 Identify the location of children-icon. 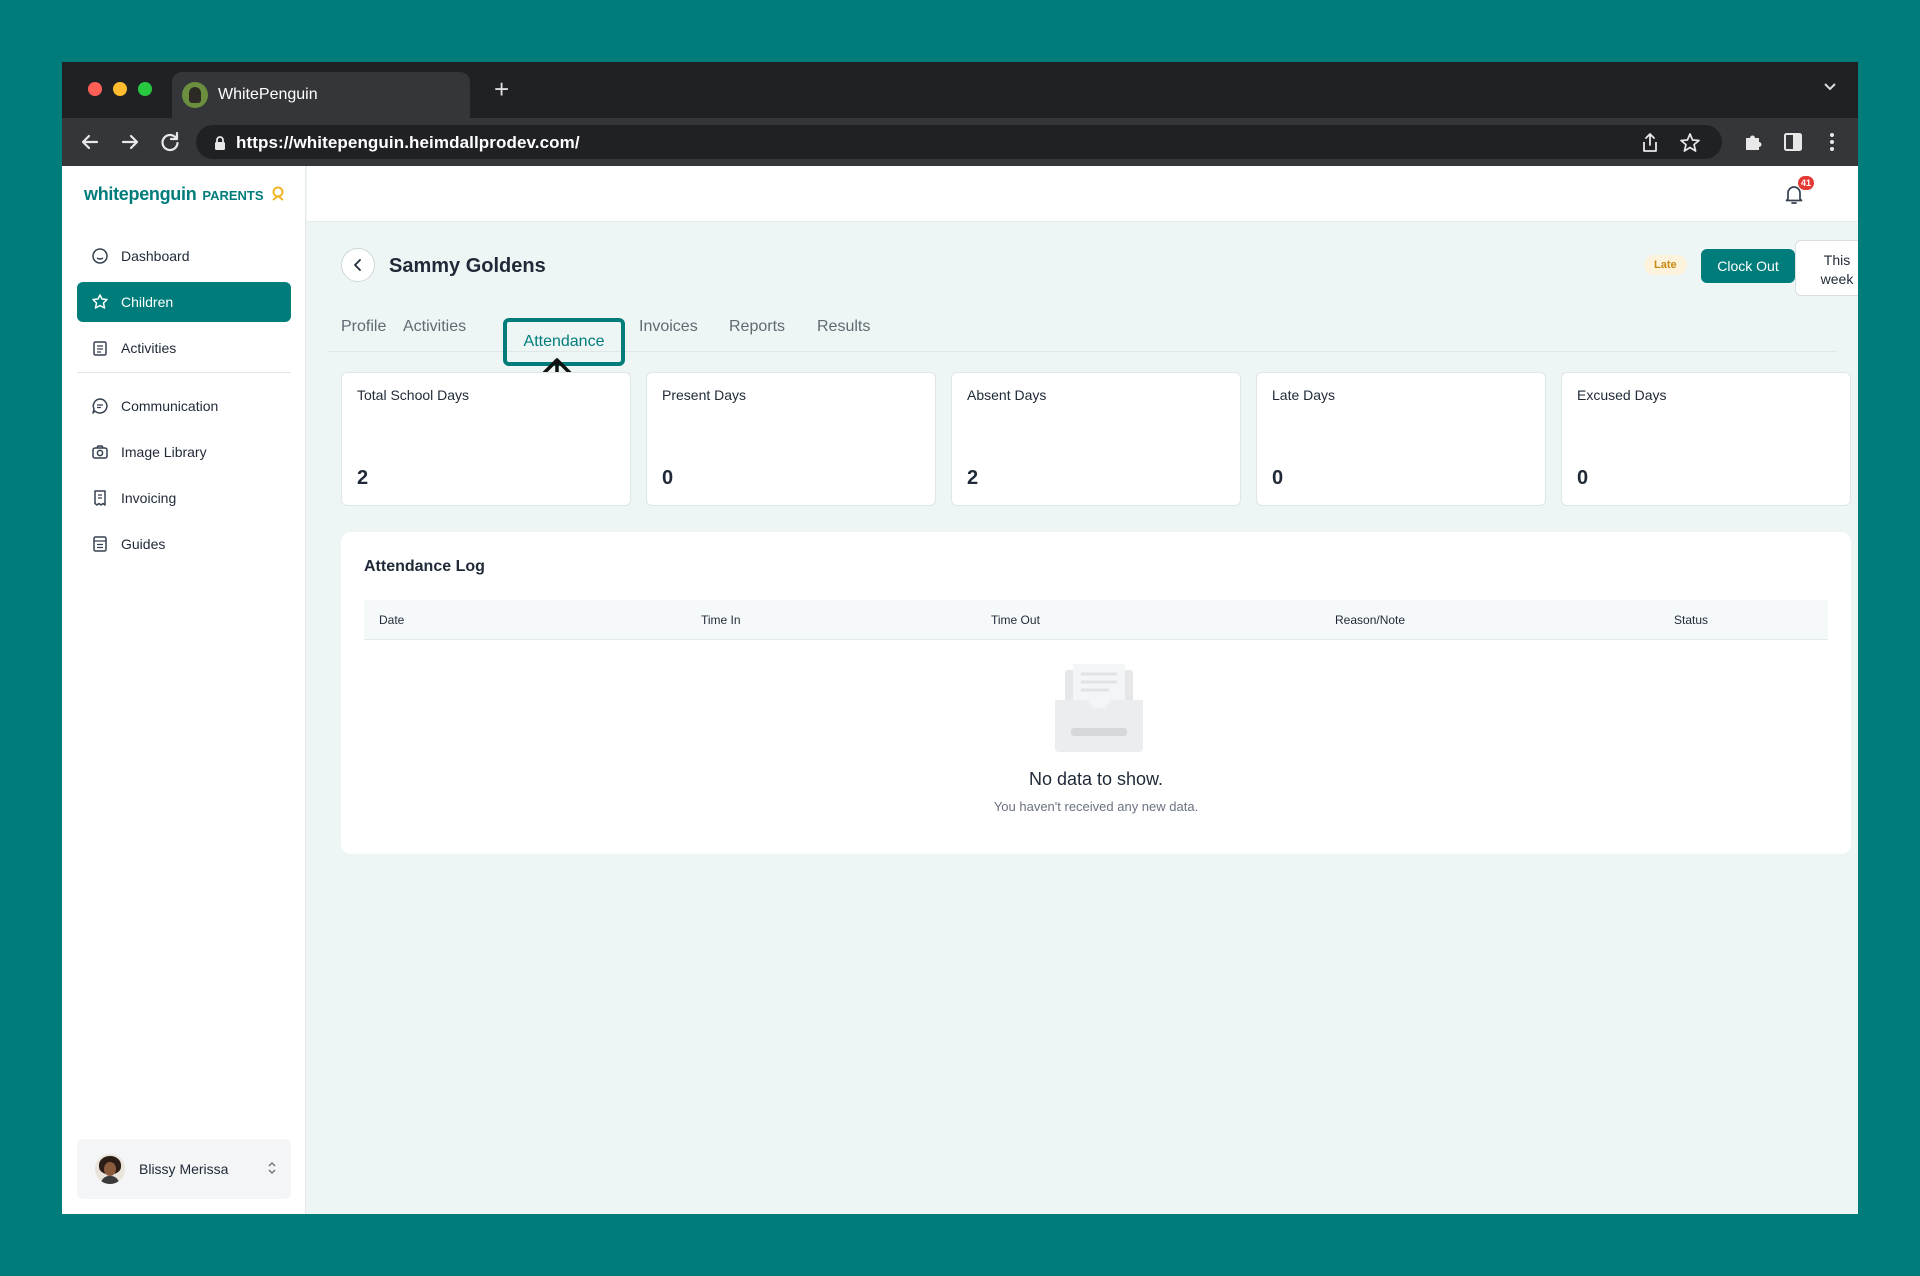
(100, 302).